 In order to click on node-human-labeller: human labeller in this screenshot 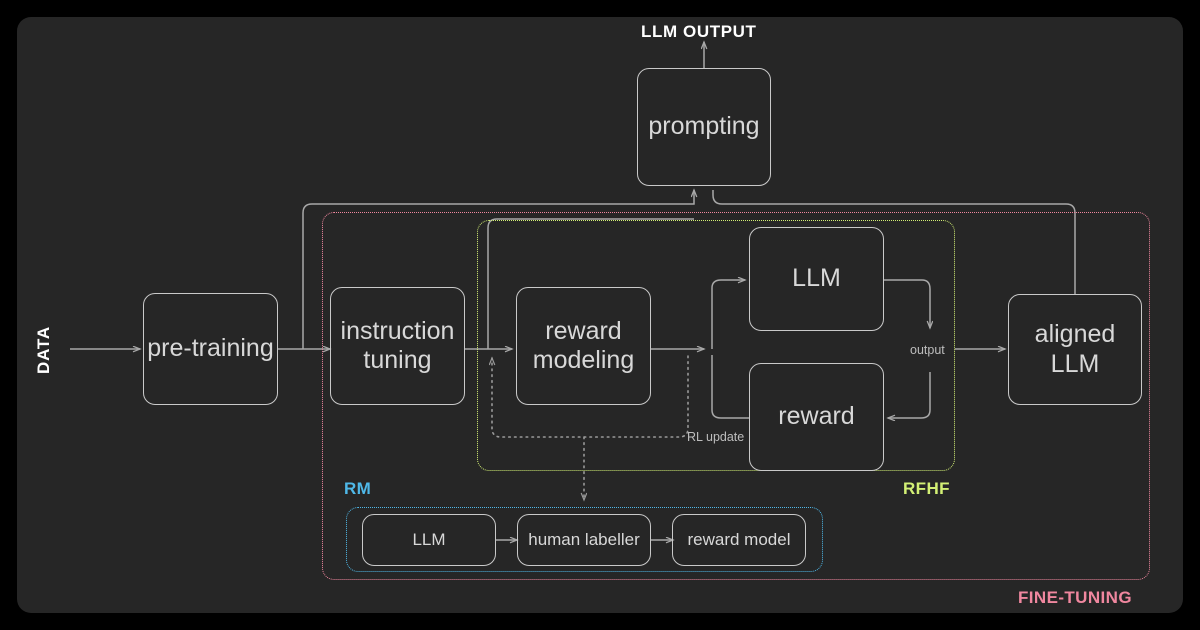, I will do `click(584, 540)`.